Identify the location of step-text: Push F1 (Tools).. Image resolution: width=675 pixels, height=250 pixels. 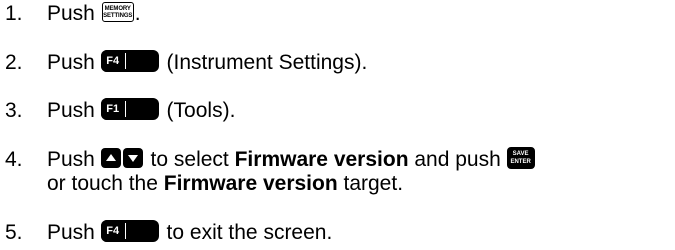
(361, 110).